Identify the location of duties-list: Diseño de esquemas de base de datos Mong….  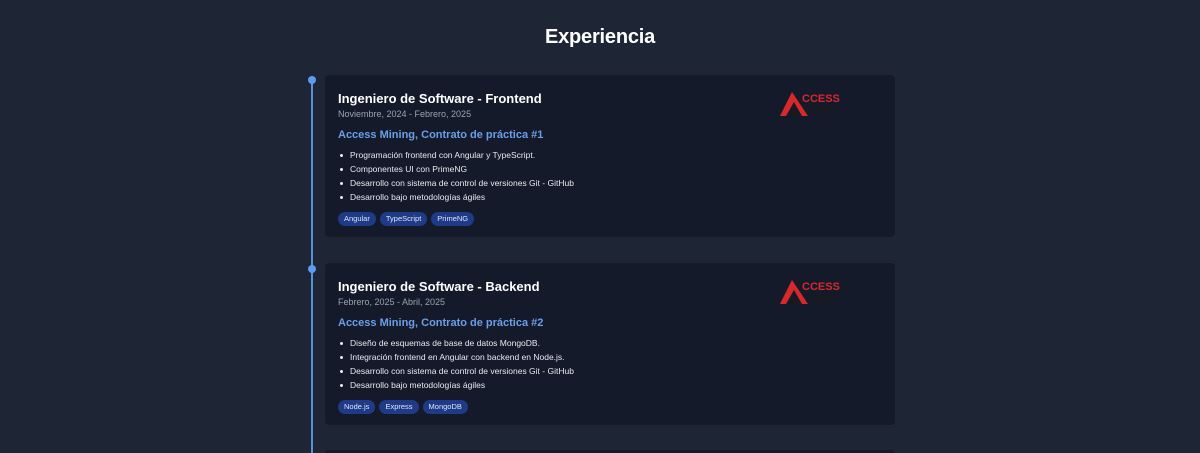
(610, 364).